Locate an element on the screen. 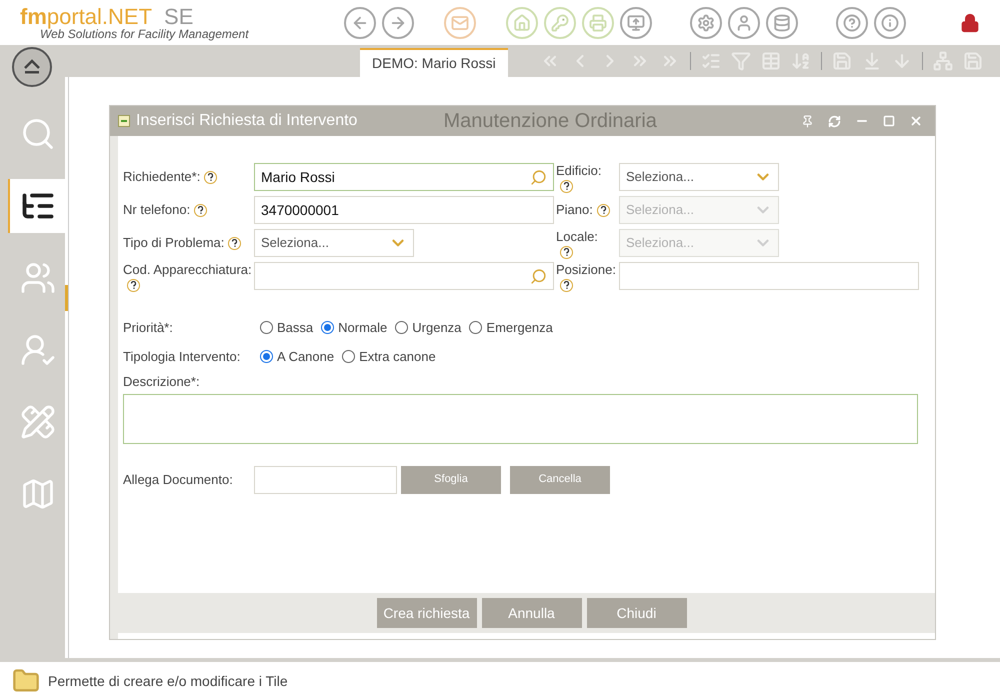  radio-label: Emergenza is located at coordinates (519, 328).